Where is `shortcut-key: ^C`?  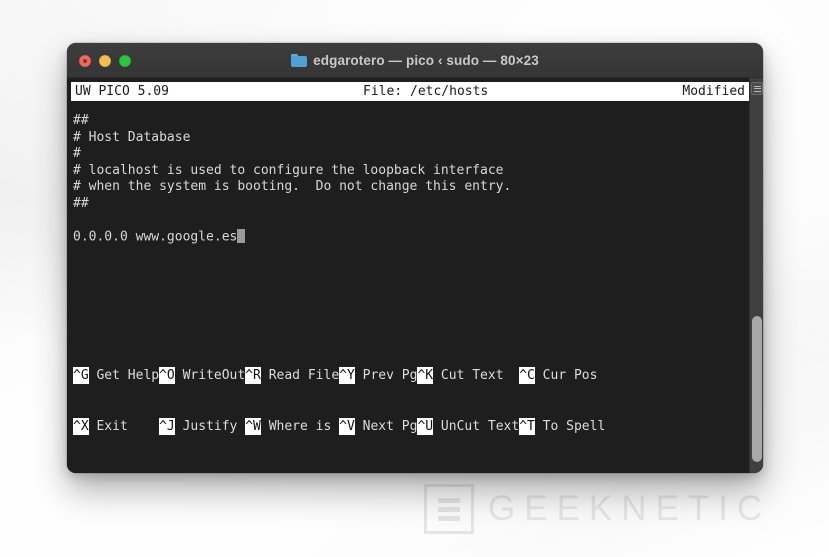
shortcut-key: ^C is located at coordinates (527, 375).